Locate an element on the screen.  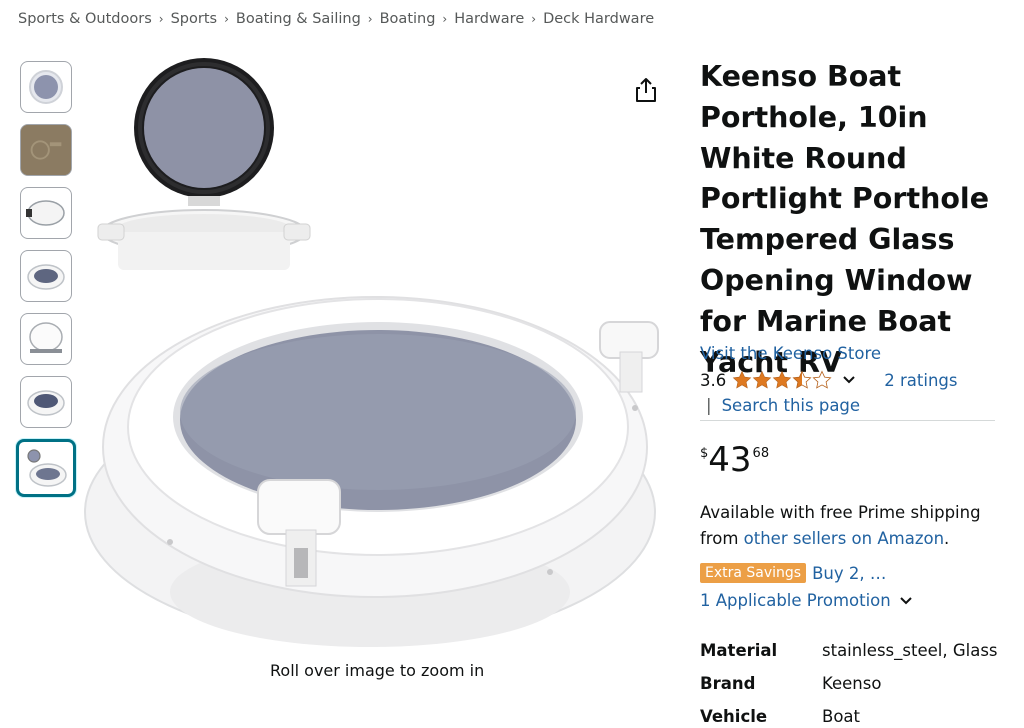
price-symbol: $ is located at coordinates (704, 453).